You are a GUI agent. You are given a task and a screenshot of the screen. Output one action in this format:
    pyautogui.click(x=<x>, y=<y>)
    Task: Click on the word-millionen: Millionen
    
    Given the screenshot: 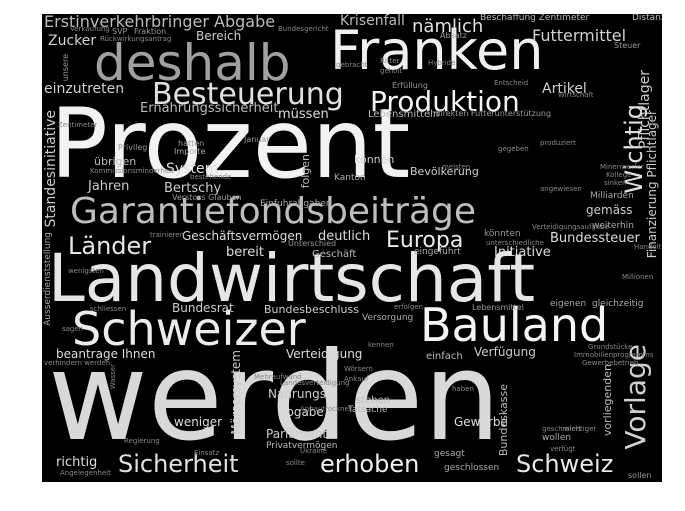 What is the action you would take?
    pyautogui.click(x=638, y=277)
    